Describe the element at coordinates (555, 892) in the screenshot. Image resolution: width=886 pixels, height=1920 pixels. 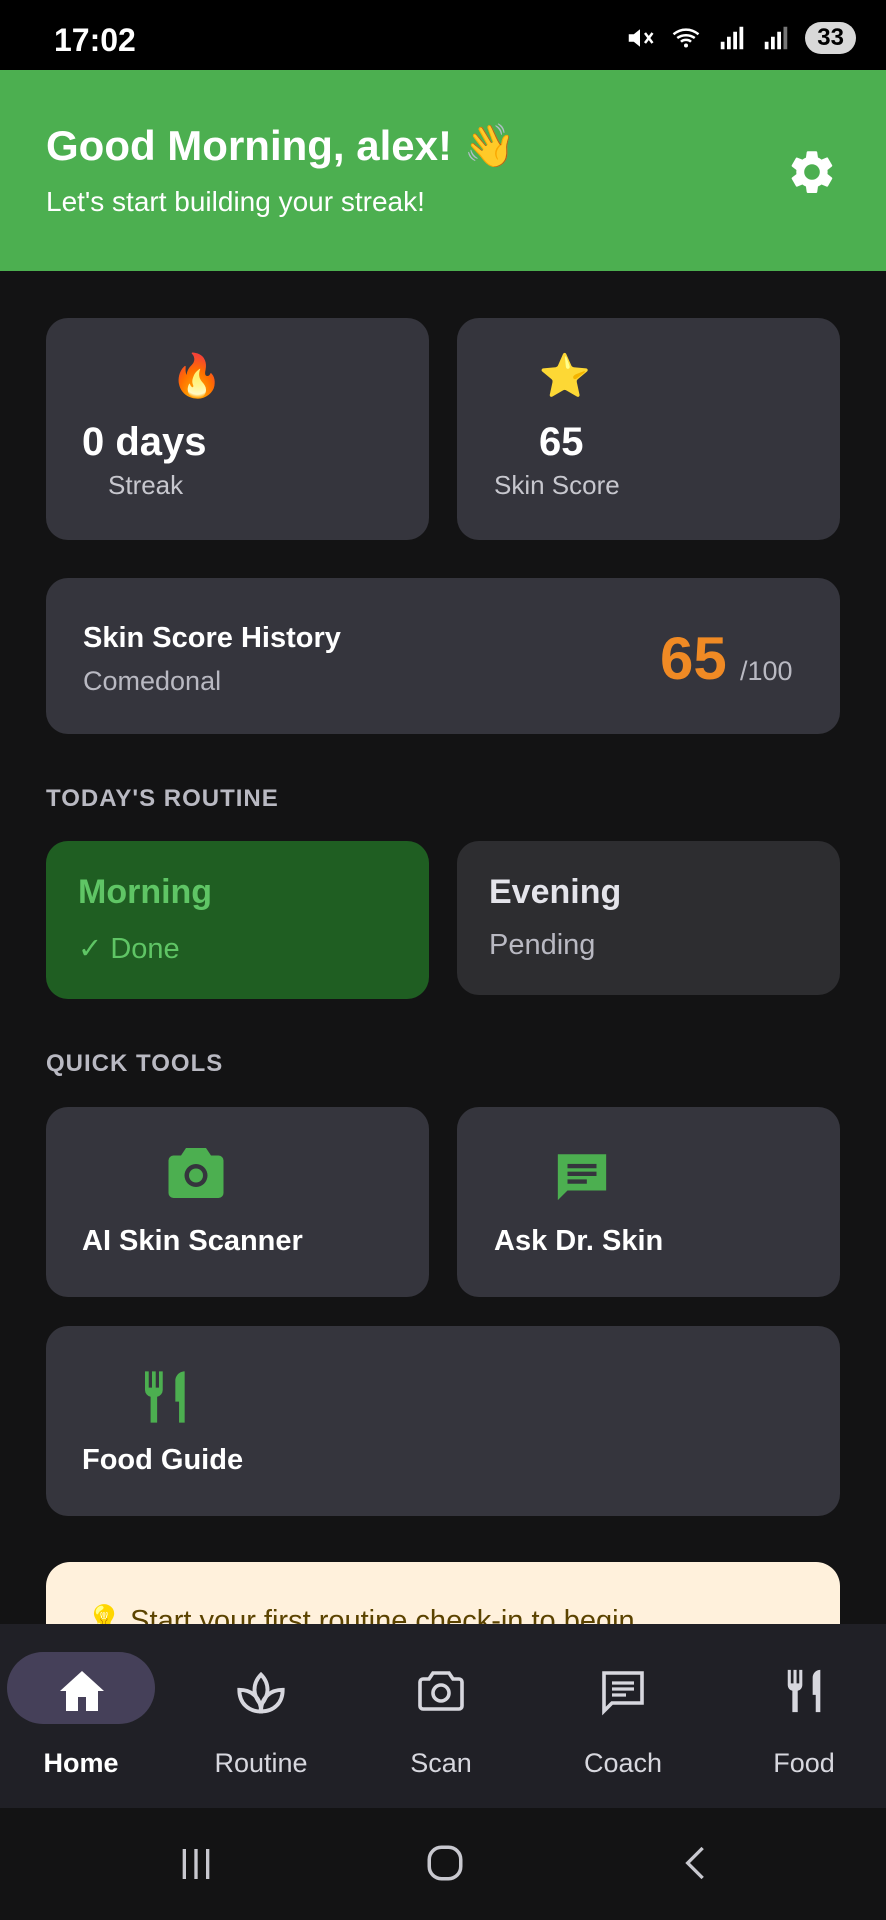
I see `evening-title: Evening` at that location.